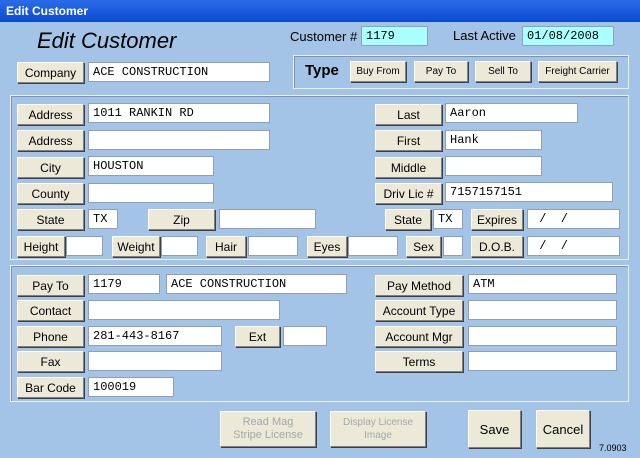 This screenshot has width=640, height=458. Describe the element at coordinates (107, 40) in the screenshot. I see `page-heading: Edit Customer` at that location.